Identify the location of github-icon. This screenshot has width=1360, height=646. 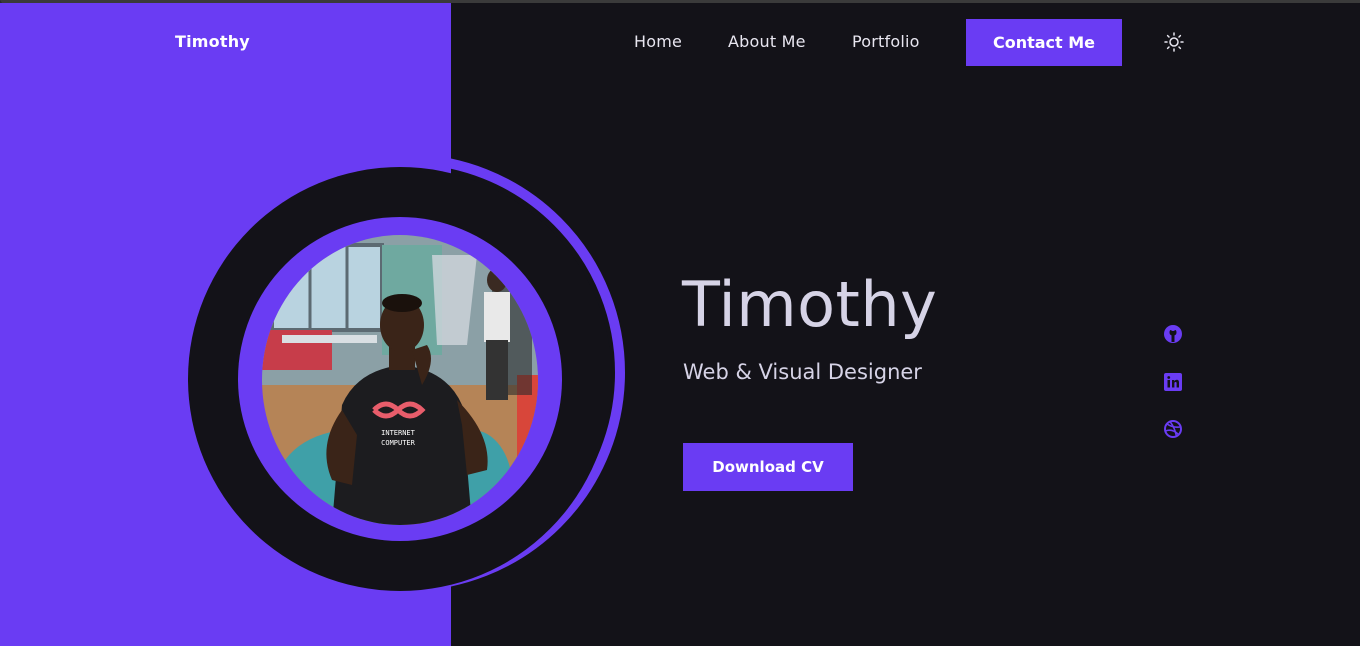
(1173, 334).